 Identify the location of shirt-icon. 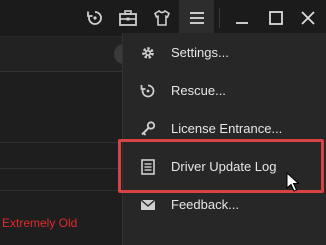
(162, 18).